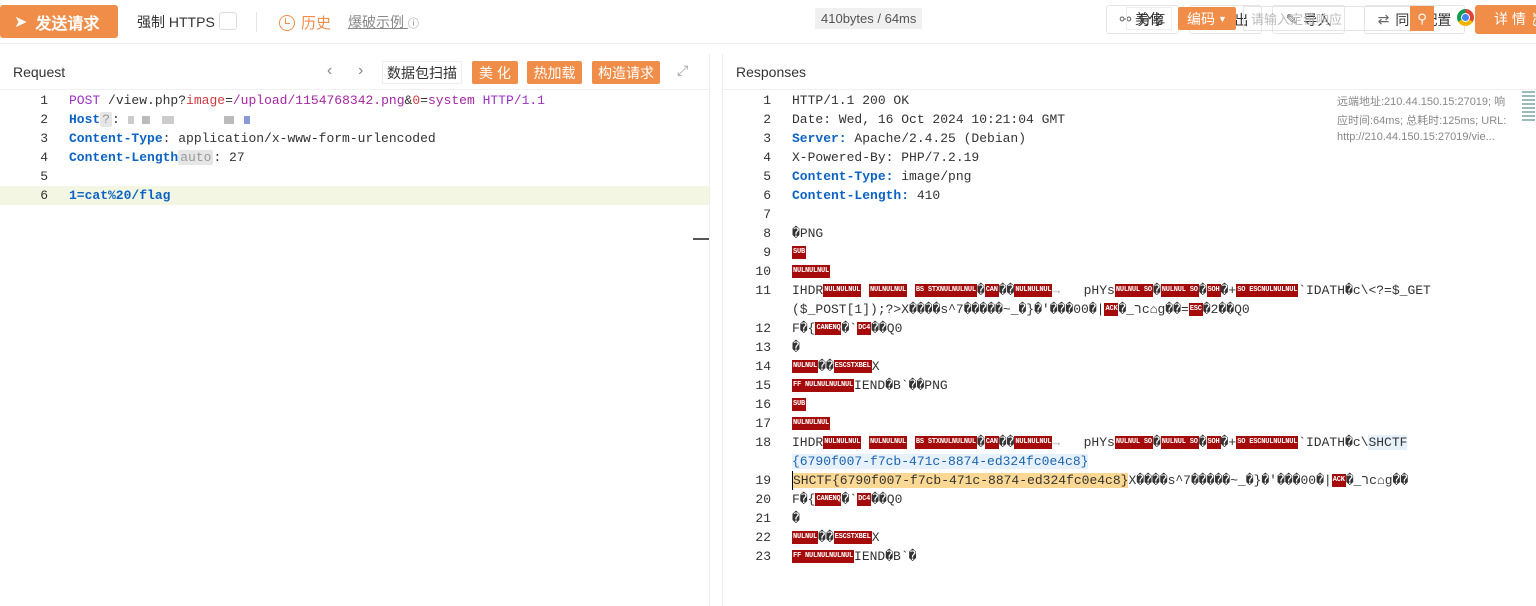  What do you see at coordinates (176, 22) in the screenshot?
I see `force-https-label: 强制 HTTPS` at bounding box center [176, 22].